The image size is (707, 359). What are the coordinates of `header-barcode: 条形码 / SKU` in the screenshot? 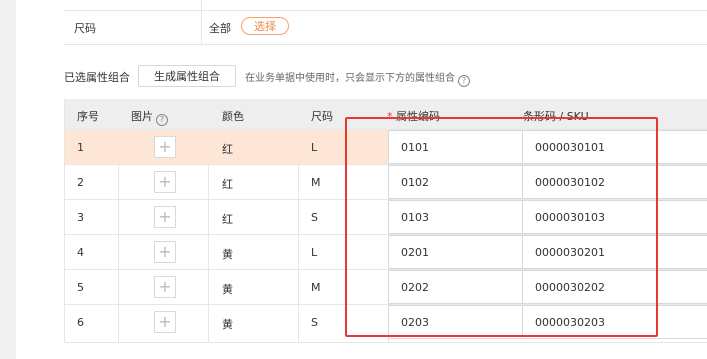 It's located at (556, 116).